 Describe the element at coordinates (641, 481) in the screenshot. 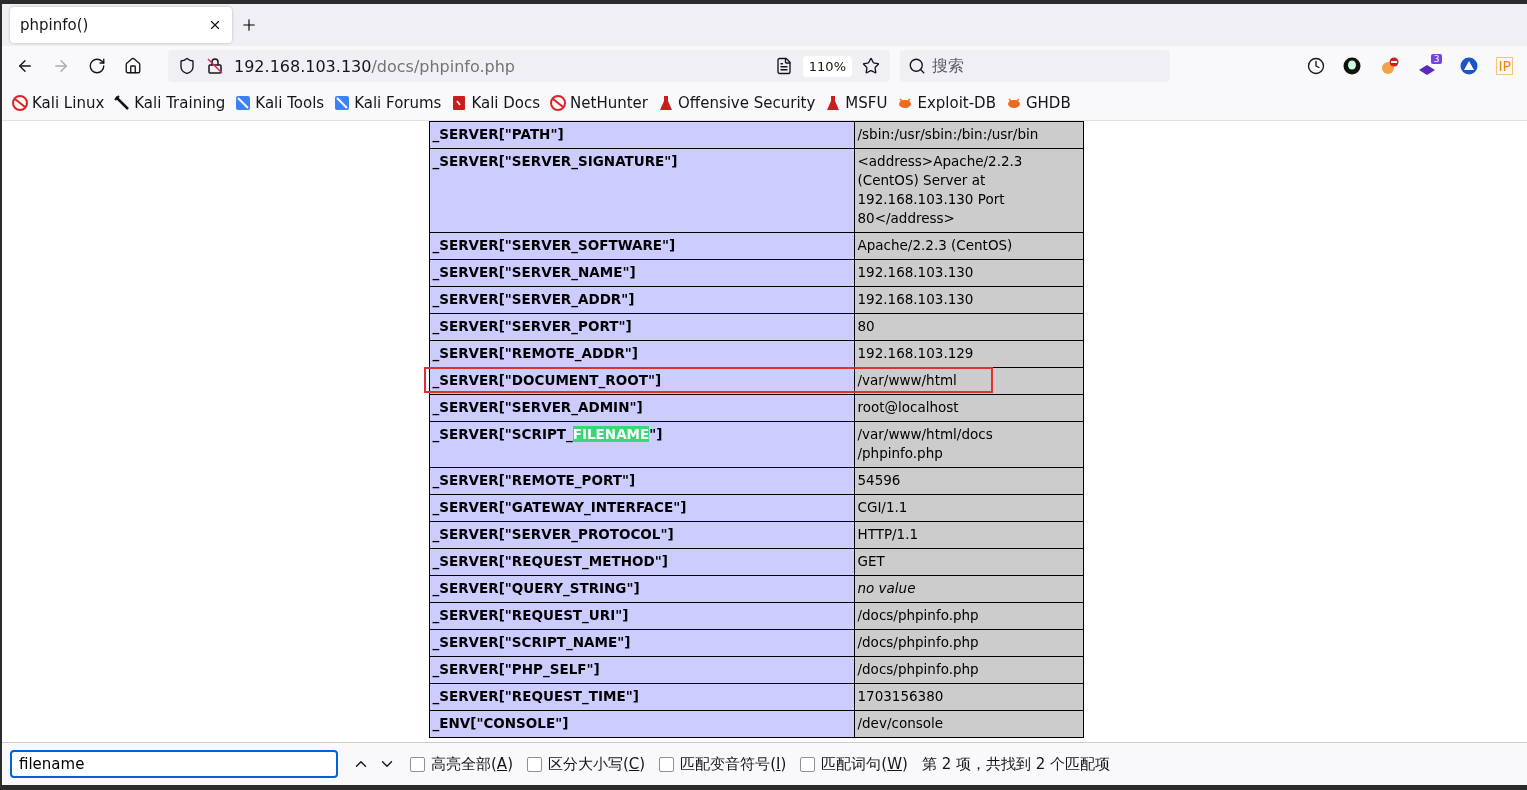

I see `key-cell: _SERVER["REMOTE_PORT"]` at that location.